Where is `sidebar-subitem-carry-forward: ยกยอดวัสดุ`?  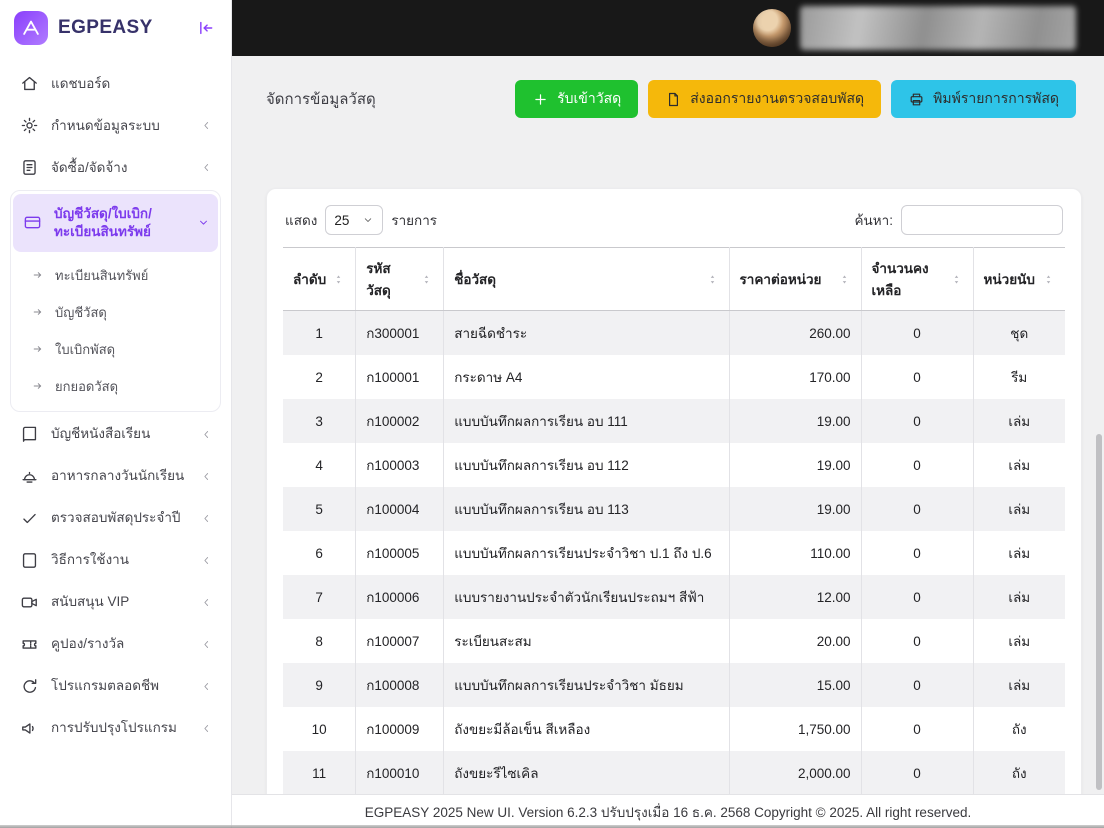 sidebar-subitem-carry-forward: ยกยอดวัสดุ is located at coordinates (121, 386).